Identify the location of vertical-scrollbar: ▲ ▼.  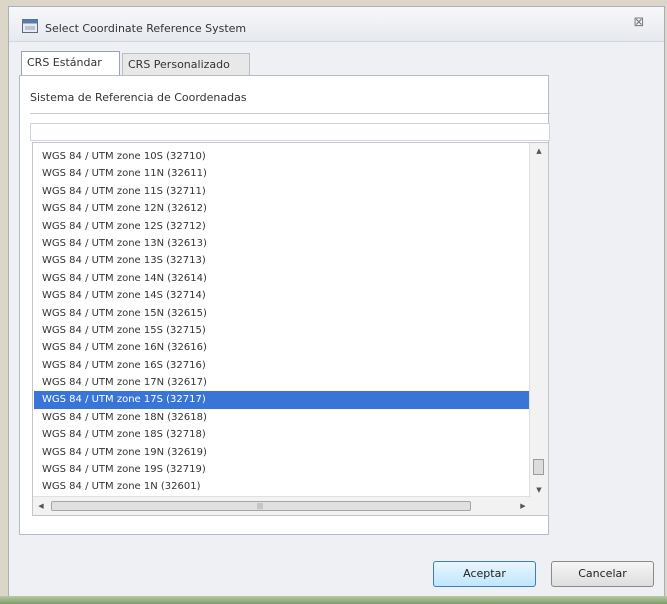
(538, 320).